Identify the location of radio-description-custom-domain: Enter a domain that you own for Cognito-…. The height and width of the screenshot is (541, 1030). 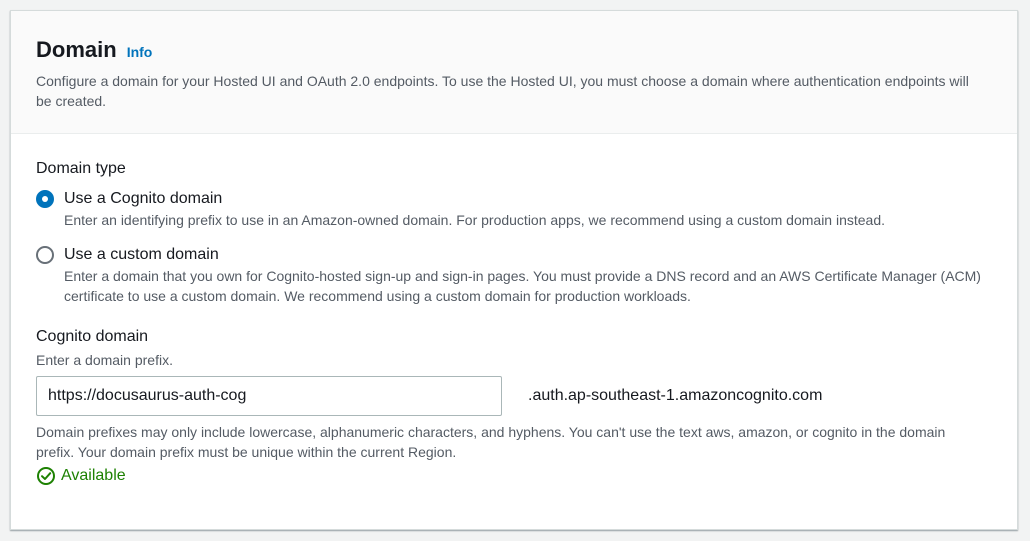
(522, 286).